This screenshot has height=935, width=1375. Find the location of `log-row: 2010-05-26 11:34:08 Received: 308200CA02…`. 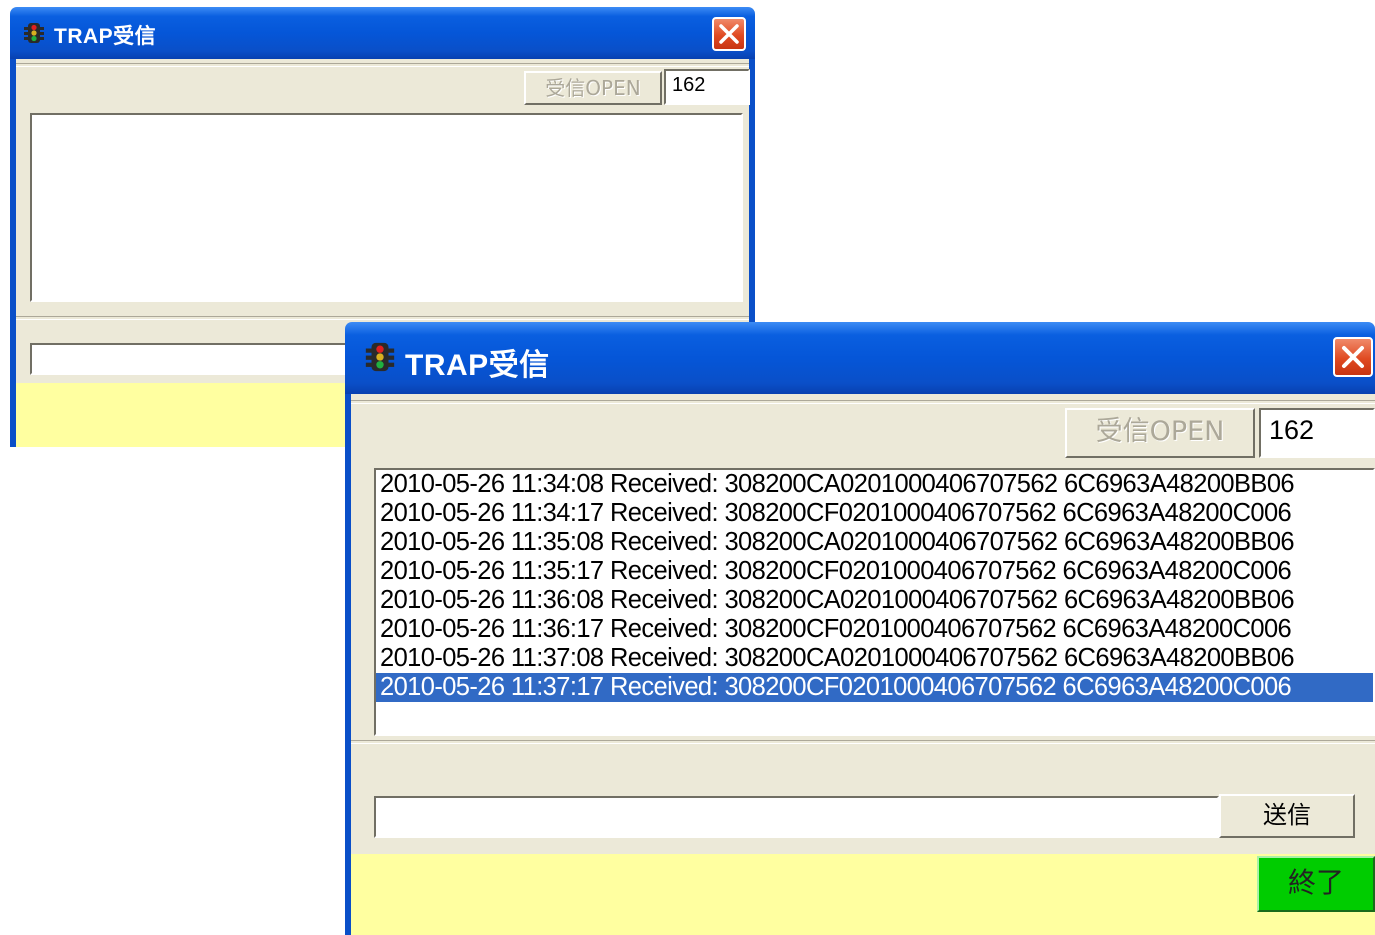

log-row: 2010-05-26 11:34:08 Received: 308200CA02… is located at coordinates (874, 484).